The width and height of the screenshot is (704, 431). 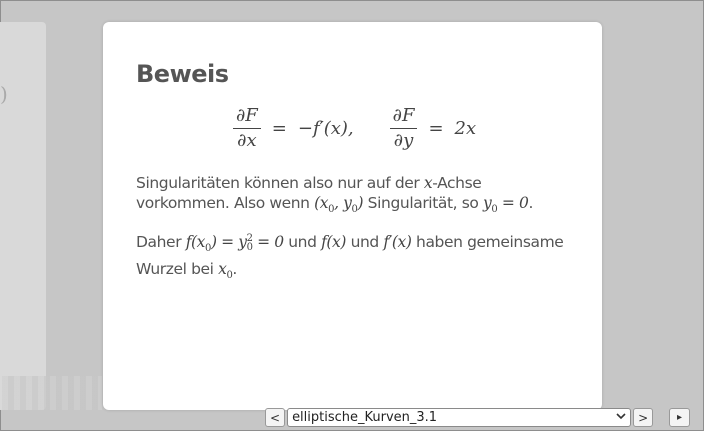 I want to click on text: Daher, so click(x=161, y=242).